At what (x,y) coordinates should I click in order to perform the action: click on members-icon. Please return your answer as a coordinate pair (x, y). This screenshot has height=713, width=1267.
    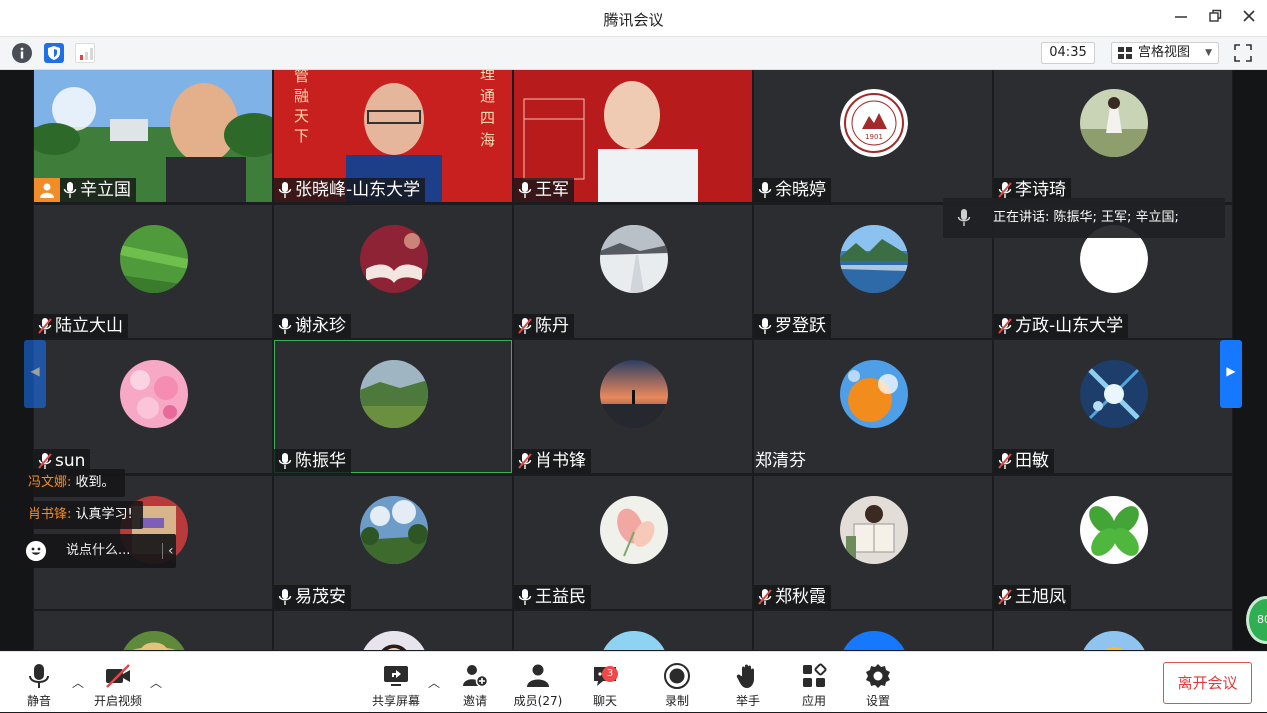
    Looking at the image, I should click on (538, 675).